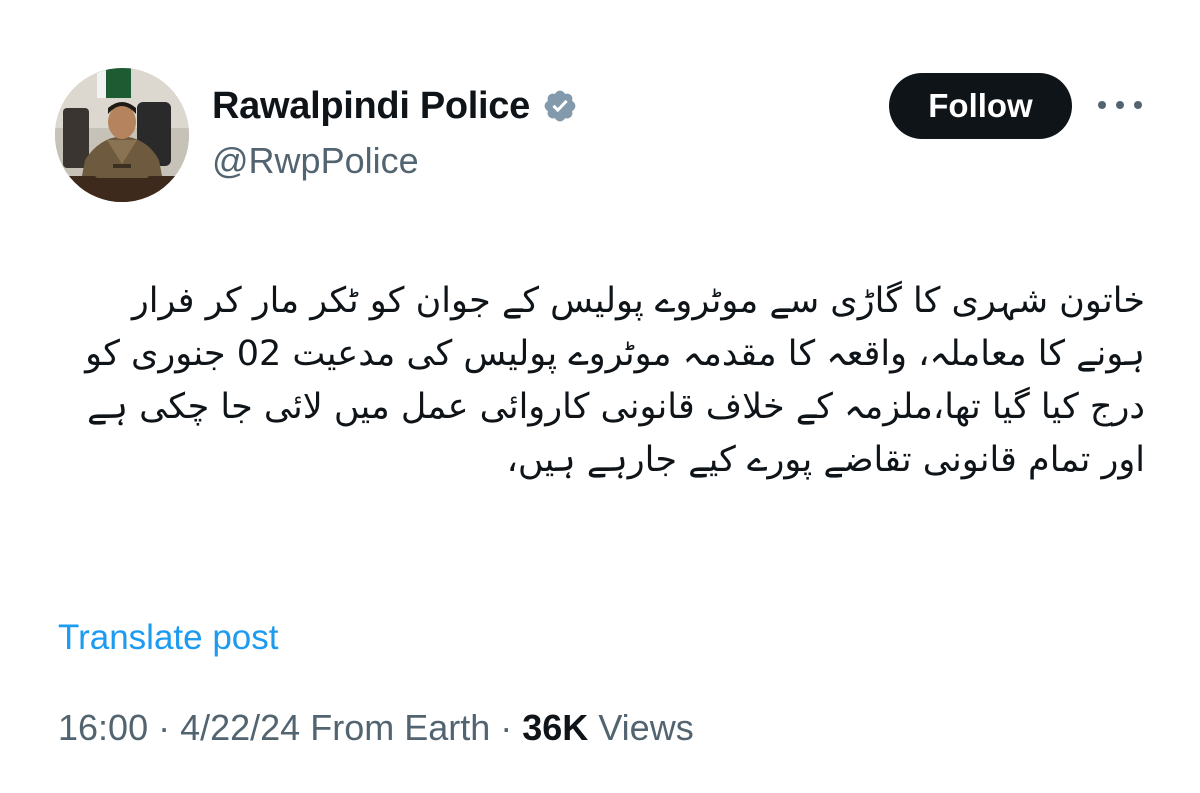 The width and height of the screenshot is (1200, 793). Describe the element at coordinates (560, 106) in the screenshot. I see `verified-badge-icon` at that location.